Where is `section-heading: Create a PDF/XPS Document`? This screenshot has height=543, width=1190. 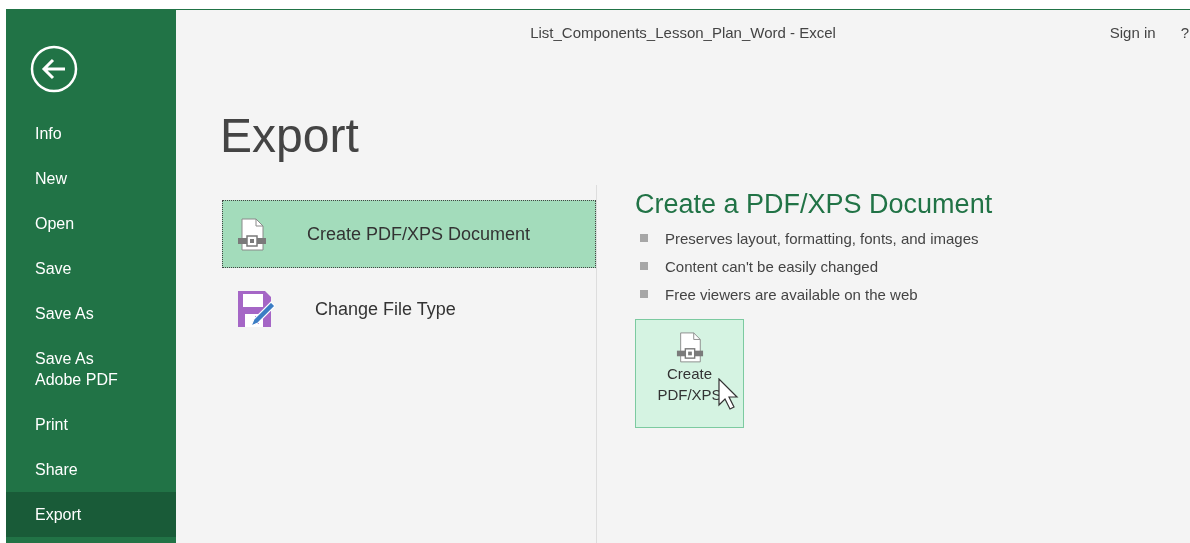
section-heading: Create a PDF/XPS Document is located at coordinates (814, 204).